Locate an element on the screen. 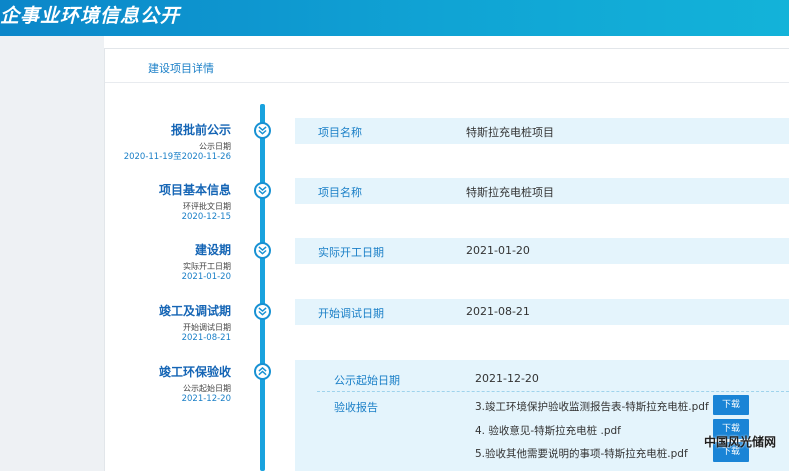  stage-name: 竣工及调试期 is located at coordinates (194, 311).